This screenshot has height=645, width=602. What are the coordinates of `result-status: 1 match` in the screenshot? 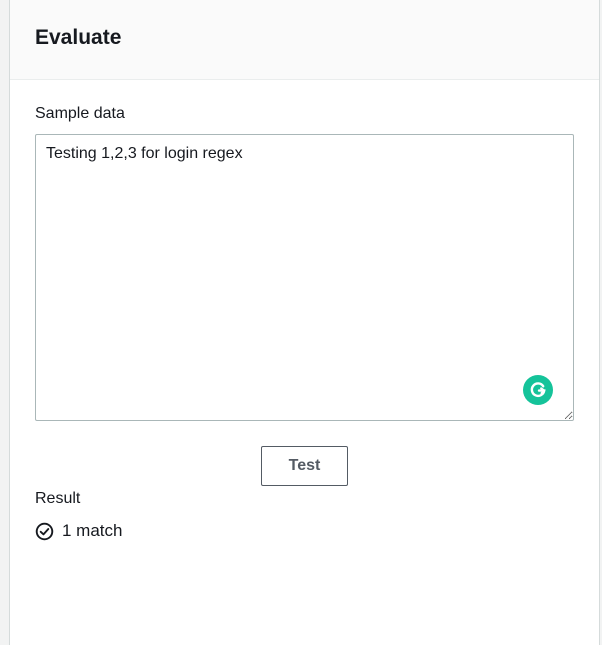 It's located at (78, 531).